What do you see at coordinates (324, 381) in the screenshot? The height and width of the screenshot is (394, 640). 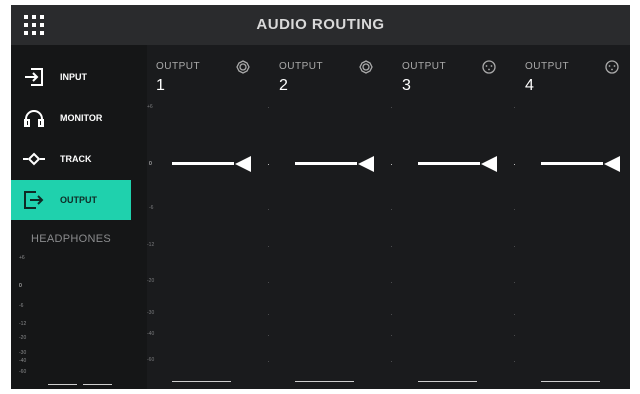 I see `output-2-meter` at bounding box center [324, 381].